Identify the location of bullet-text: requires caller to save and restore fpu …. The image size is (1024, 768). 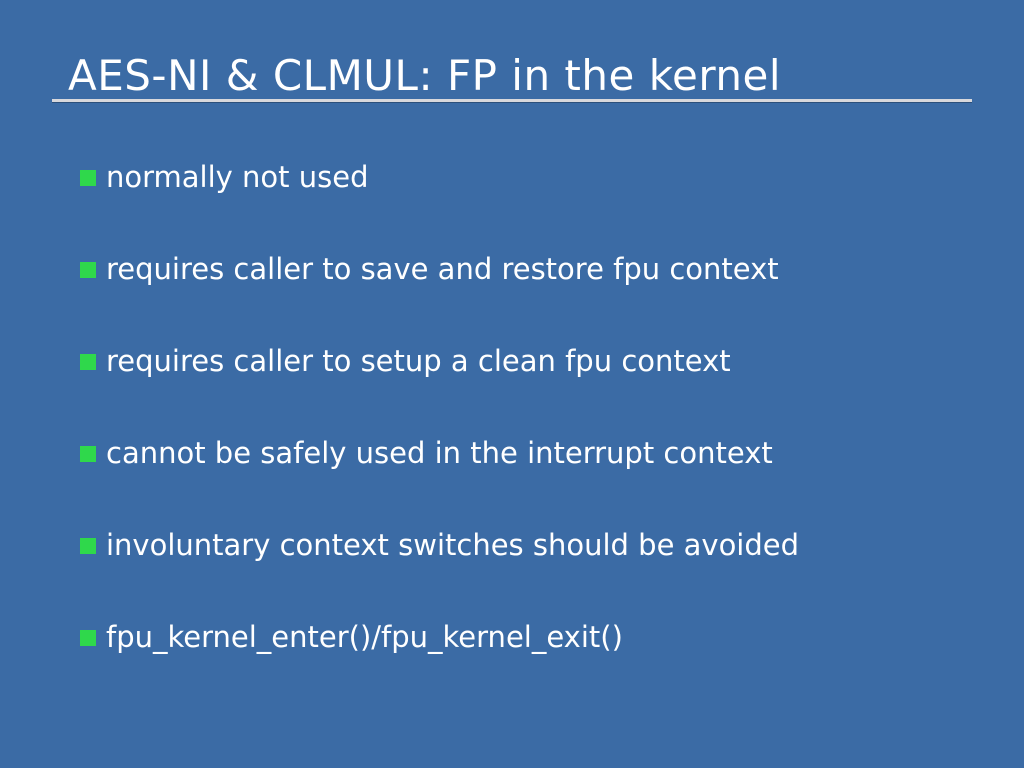
(442, 269).